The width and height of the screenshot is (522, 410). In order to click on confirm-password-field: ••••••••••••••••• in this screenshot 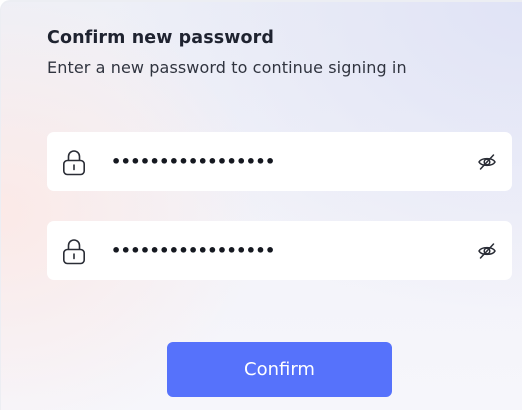, I will do `click(279, 250)`.